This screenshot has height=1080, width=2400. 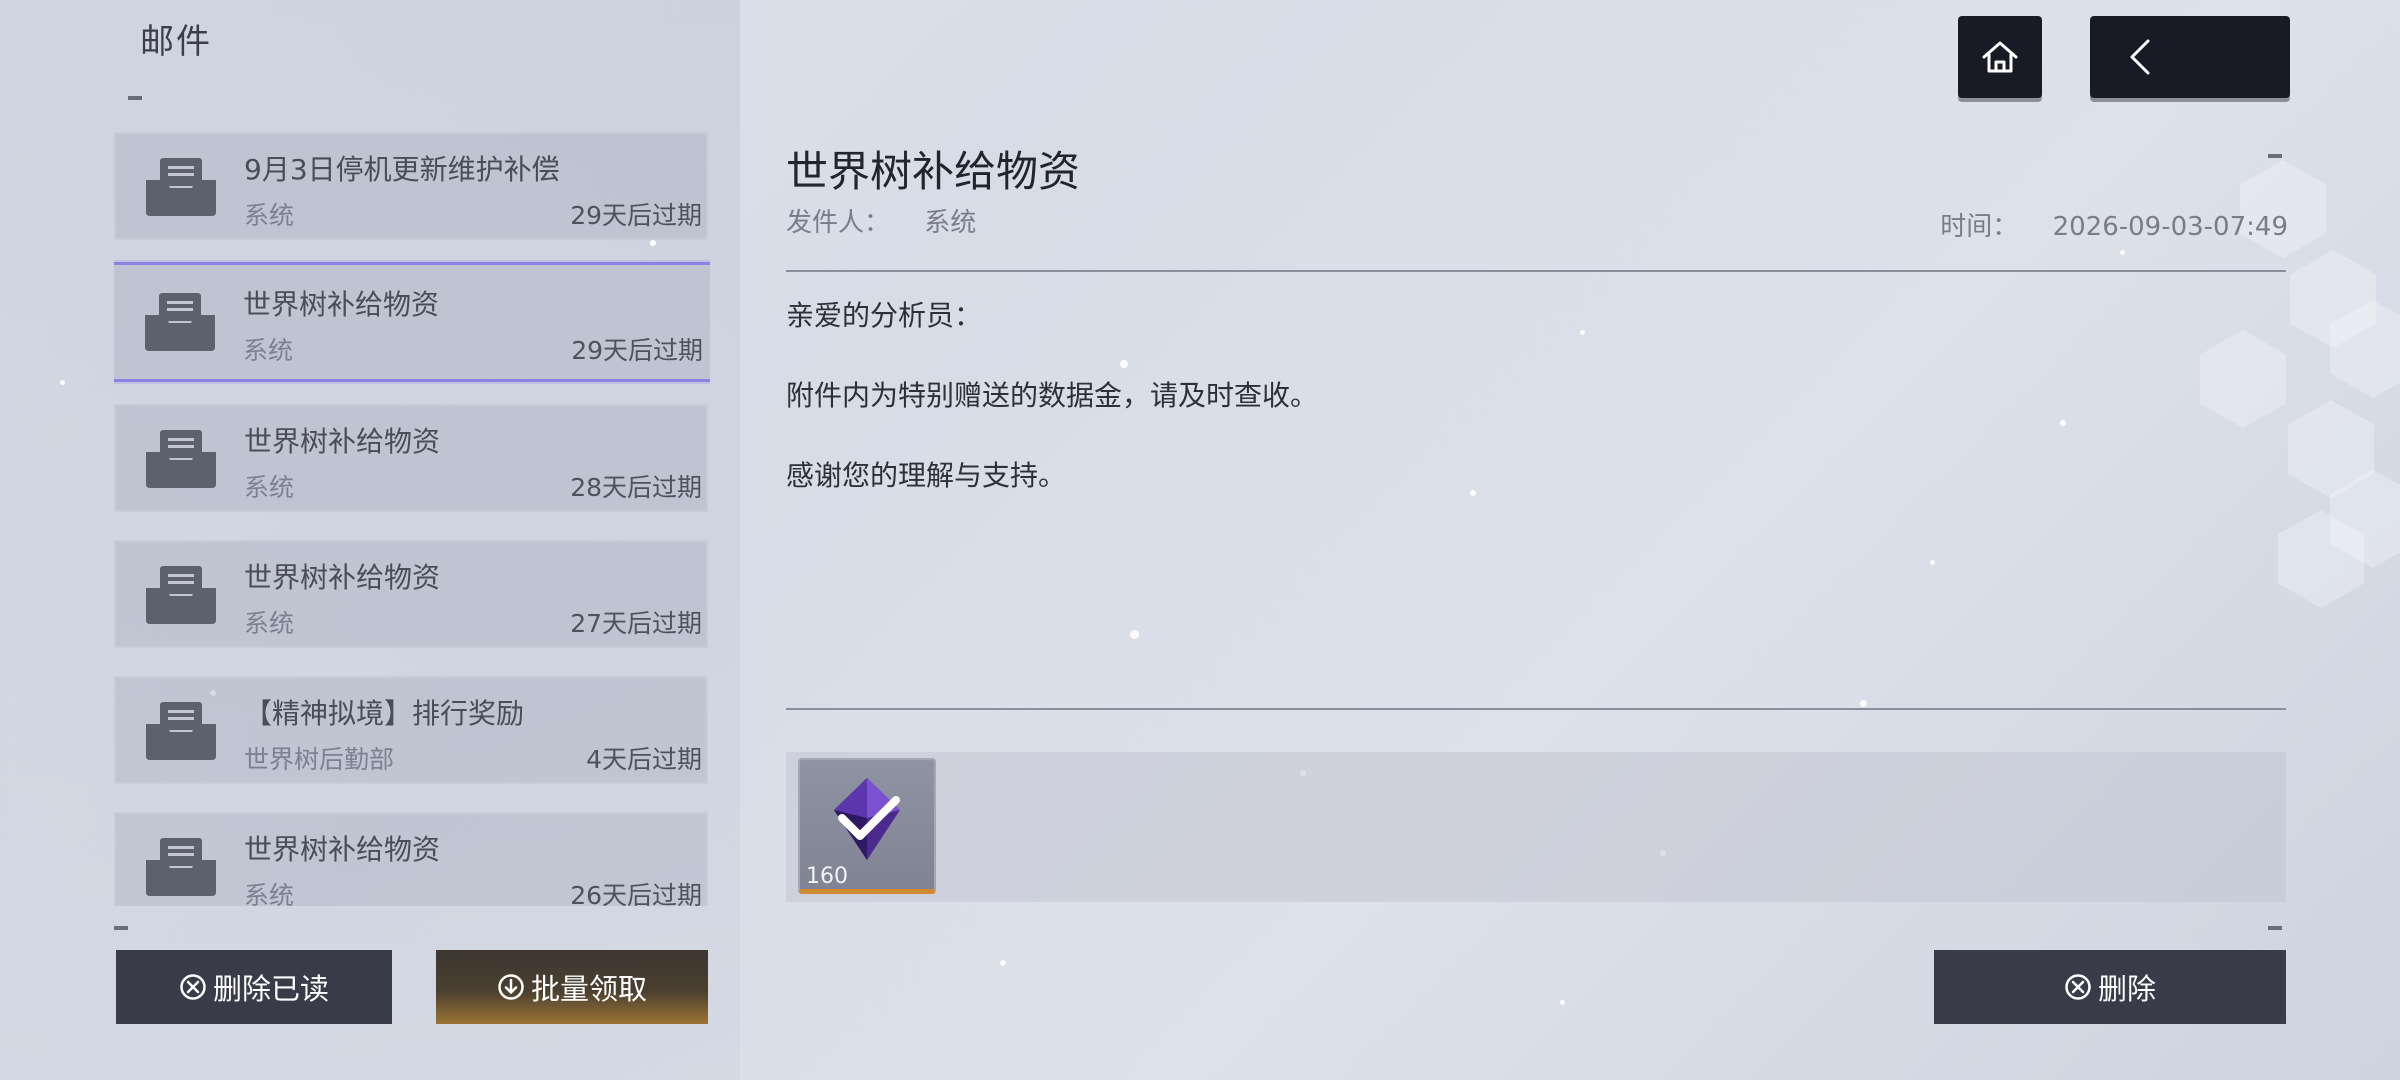 What do you see at coordinates (926, 475) in the screenshot?
I see `mail-body-closing: 感谢您的理解与支持。` at bounding box center [926, 475].